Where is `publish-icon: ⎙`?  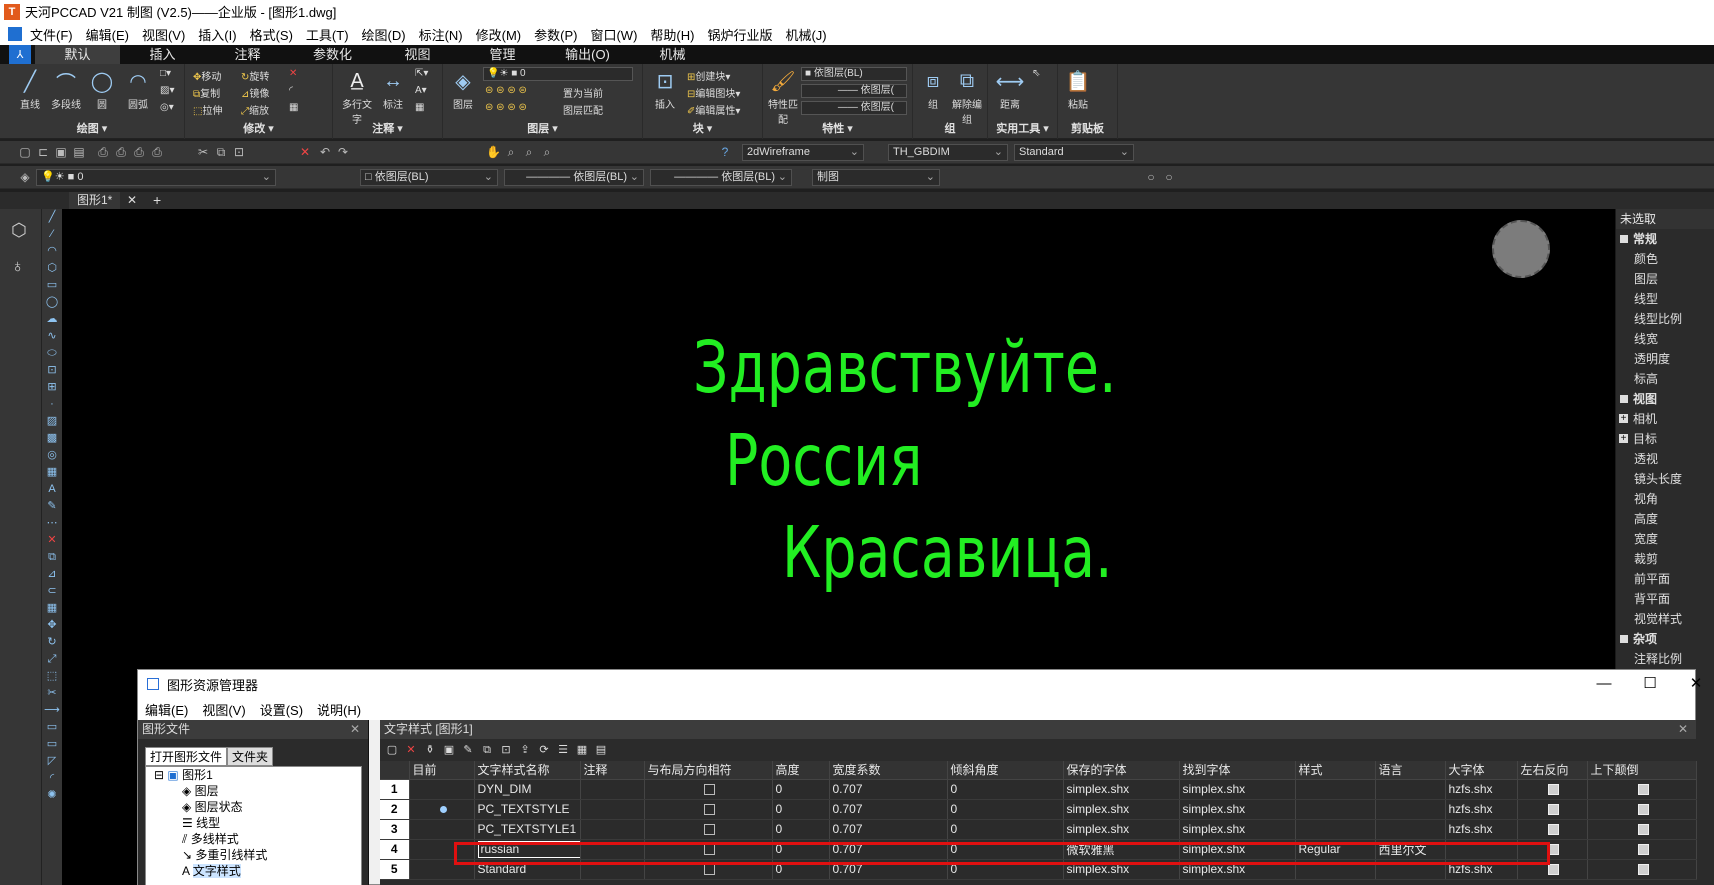 publish-icon: ⎙ is located at coordinates (139, 152).